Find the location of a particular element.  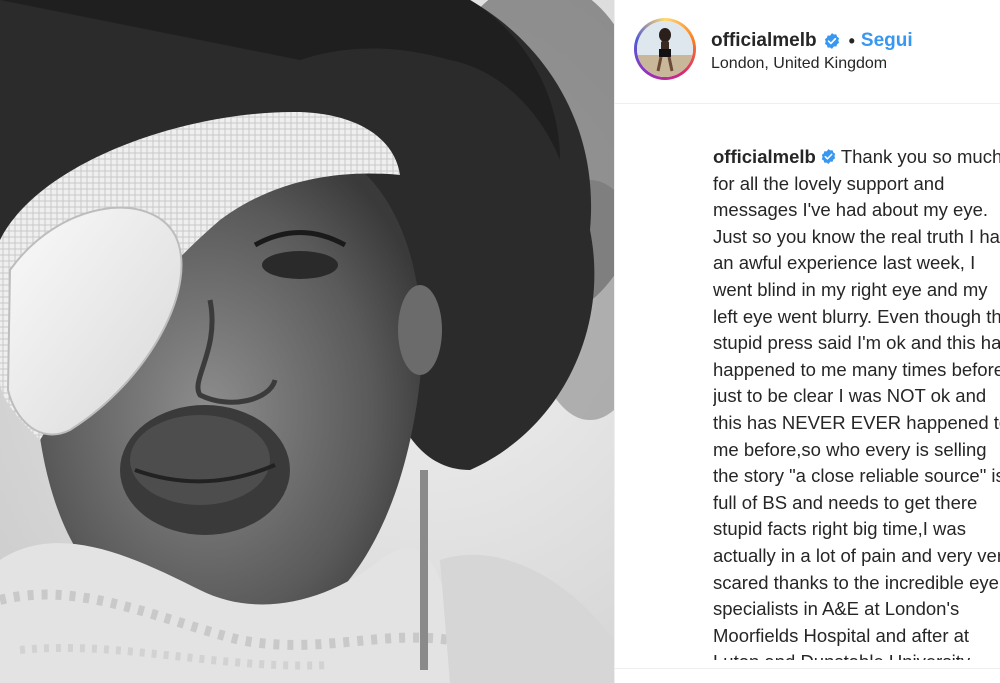

story-ring is located at coordinates (665, 49).